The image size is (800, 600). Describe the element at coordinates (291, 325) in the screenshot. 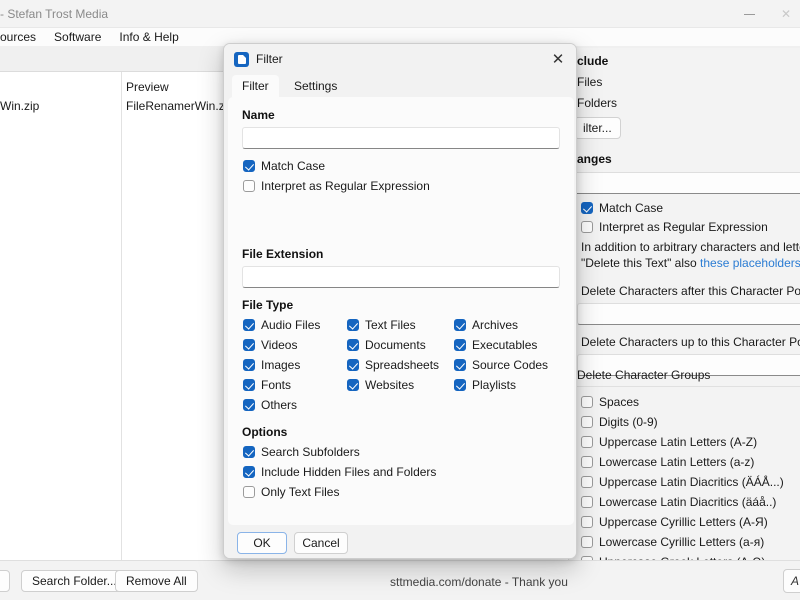

I see `filetype-label: Audio Files` at that location.